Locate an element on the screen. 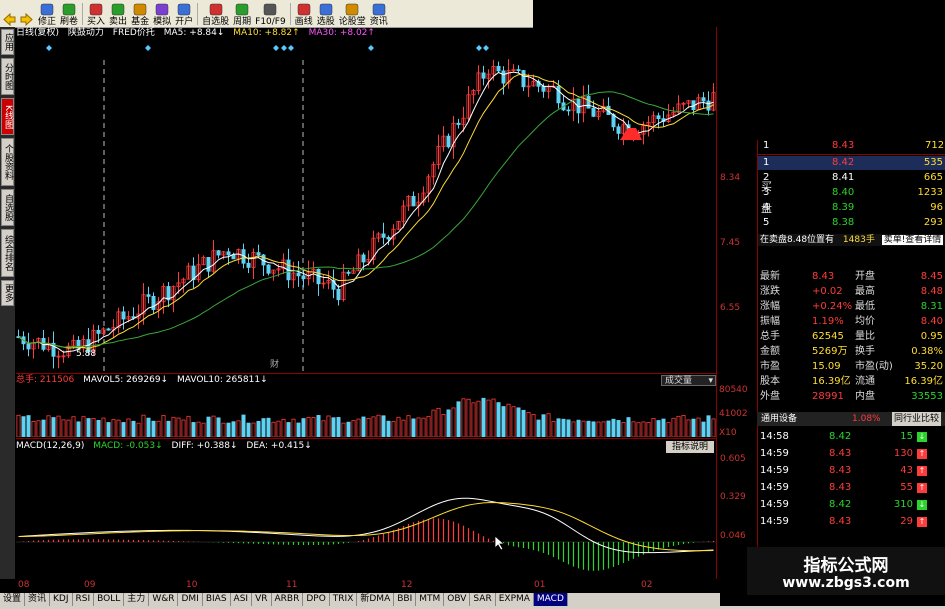 This screenshot has height=609, width=945. toolbar-button-10: 画线 is located at coordinates (304, 14).